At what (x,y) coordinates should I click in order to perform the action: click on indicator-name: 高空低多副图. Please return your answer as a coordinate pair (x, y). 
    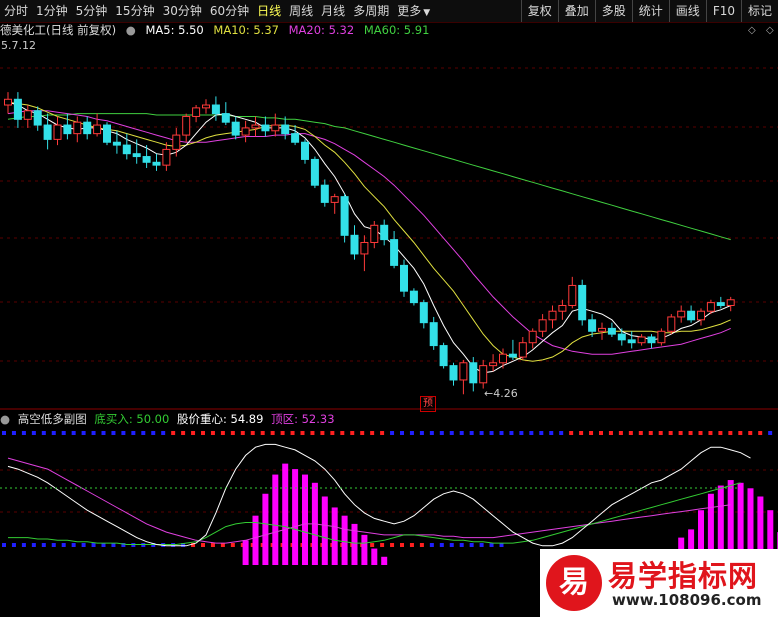
    Looking at the image, I should click on (52, 419).